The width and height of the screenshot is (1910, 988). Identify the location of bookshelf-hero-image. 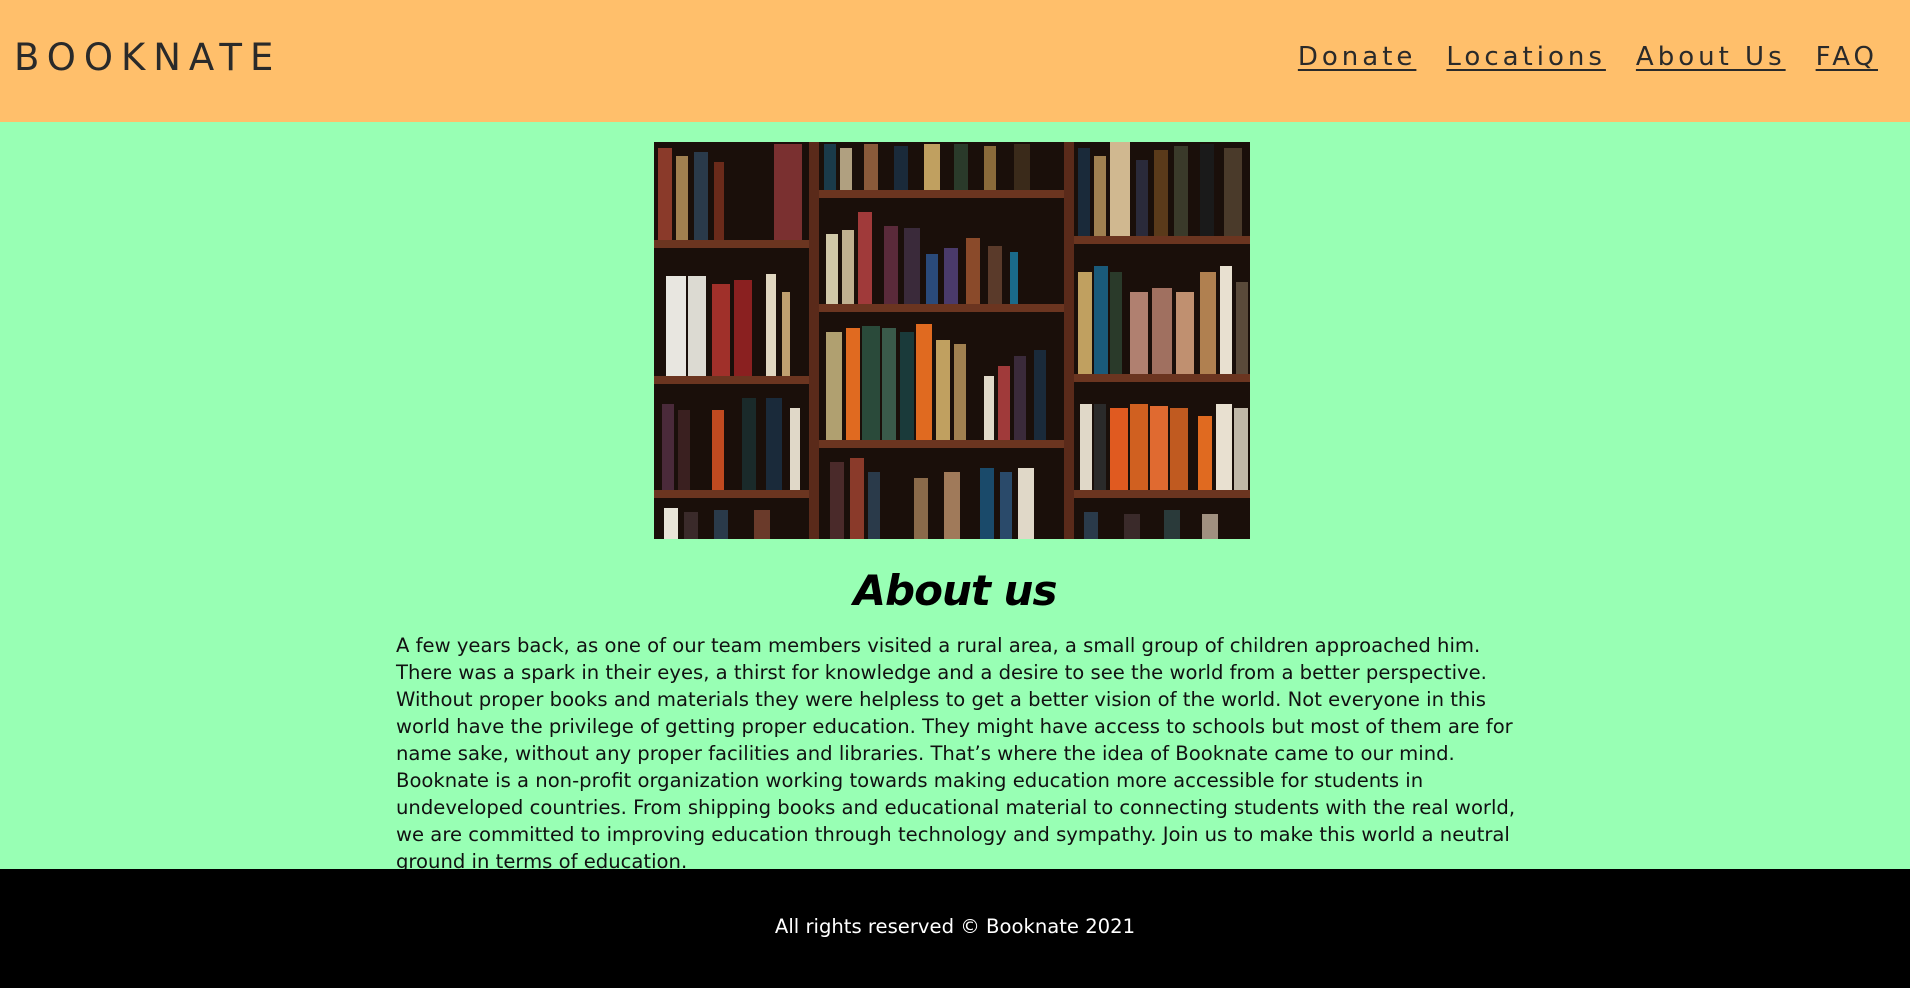
(952, 340).